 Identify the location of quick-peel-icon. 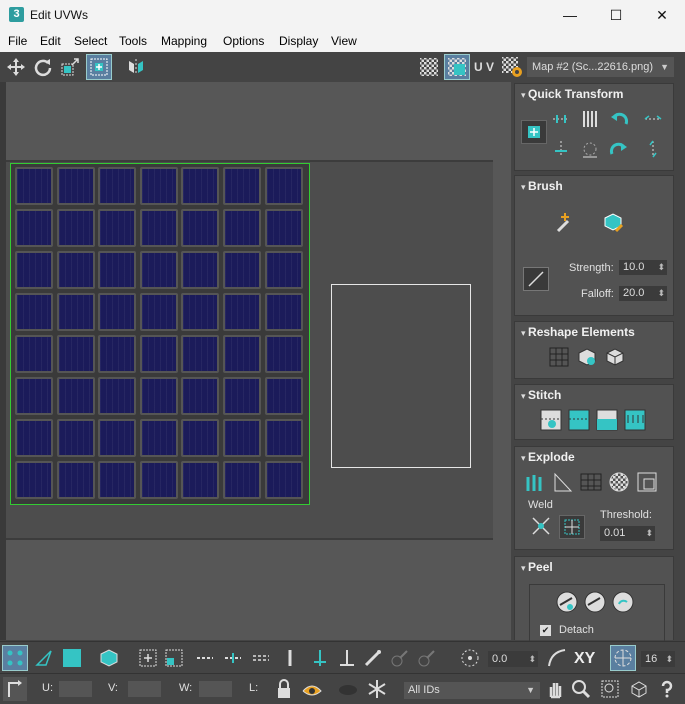
(567, 602).